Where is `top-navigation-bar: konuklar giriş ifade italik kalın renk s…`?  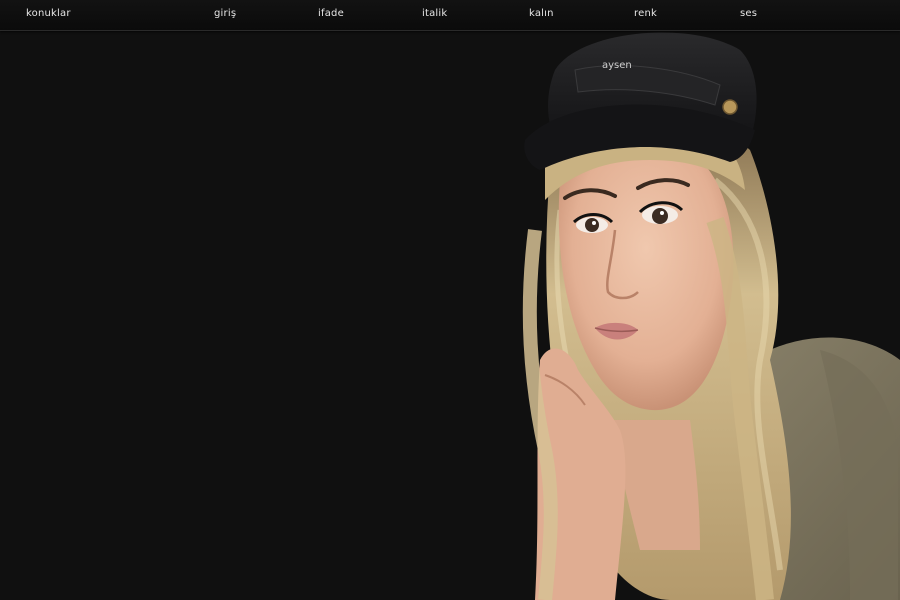 top-navigation-bar: konuklar giriş ifade italik kalın renk s… is located at coordinates (450, 15).